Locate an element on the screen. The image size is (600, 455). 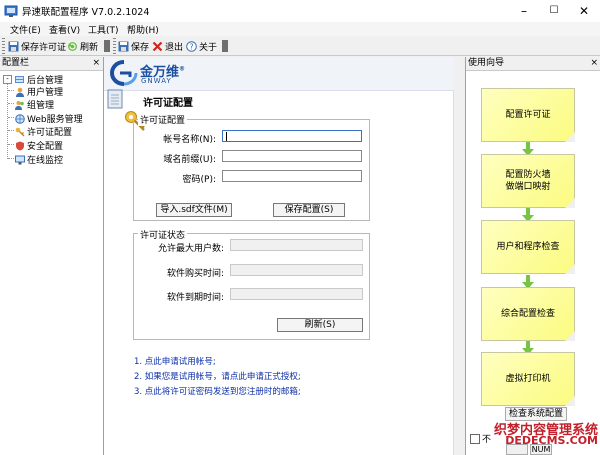
sidebar-item-web-service: Web服务管理 is located at coordinates (49, 118).